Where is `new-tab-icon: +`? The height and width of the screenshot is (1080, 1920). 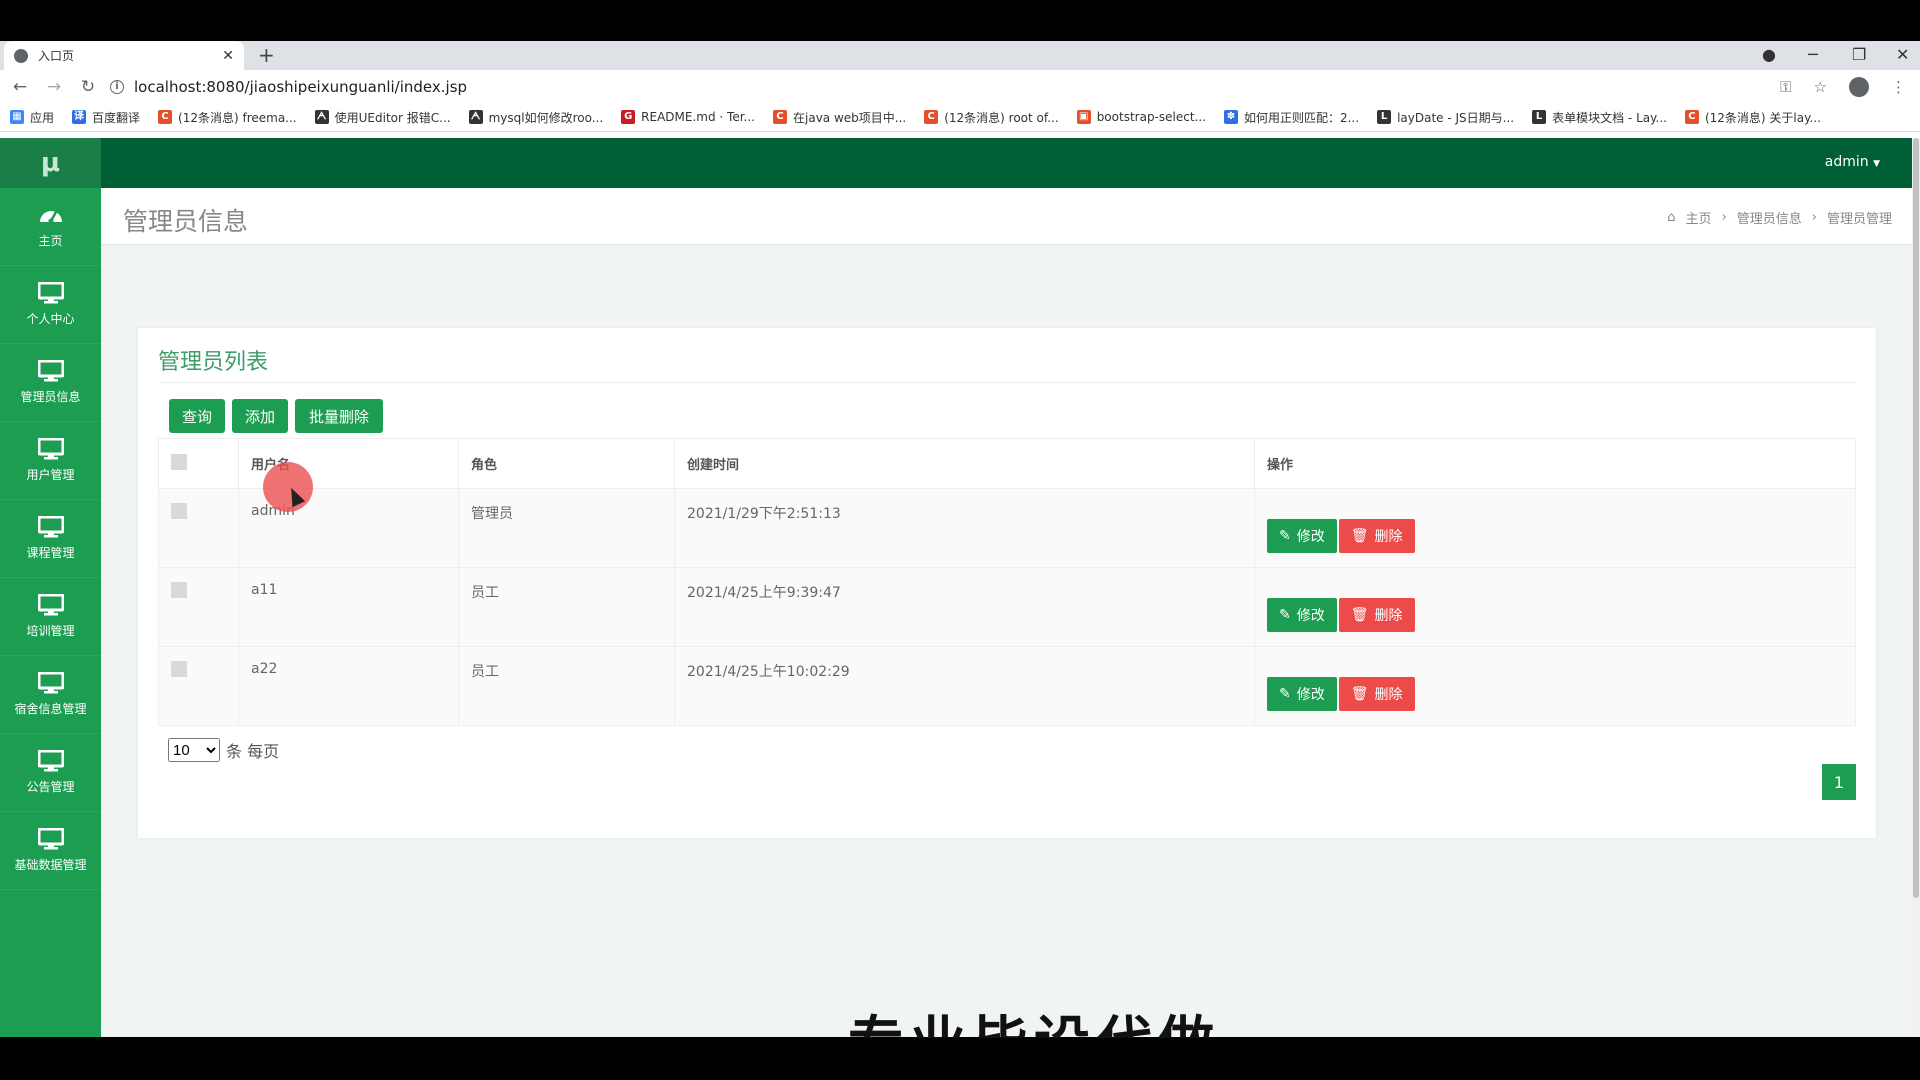
new-tab-icon: + is located at coordinates (266, 55).